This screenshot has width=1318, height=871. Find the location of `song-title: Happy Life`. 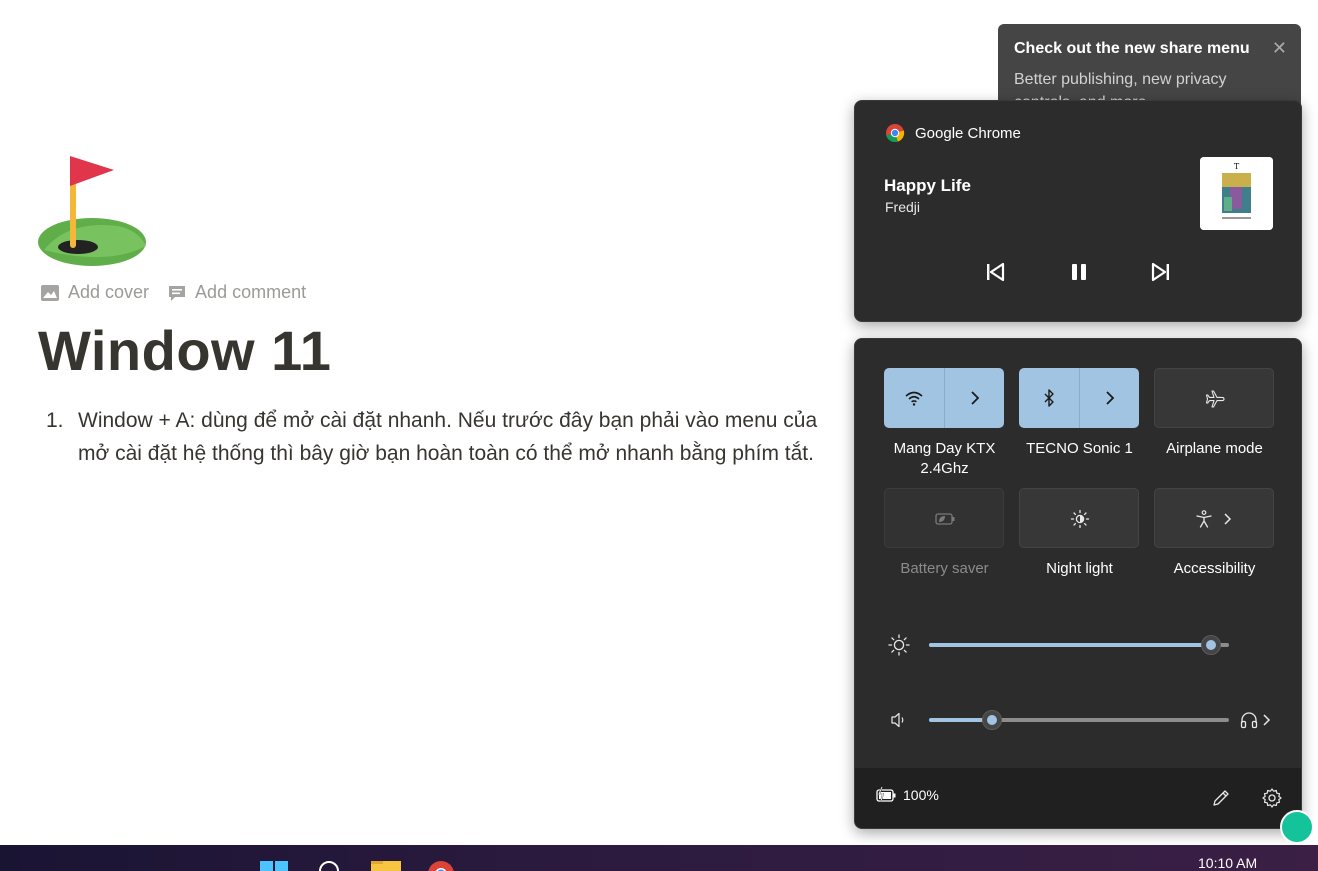

song-title: Happy Life is located at coordinates (927, 185).